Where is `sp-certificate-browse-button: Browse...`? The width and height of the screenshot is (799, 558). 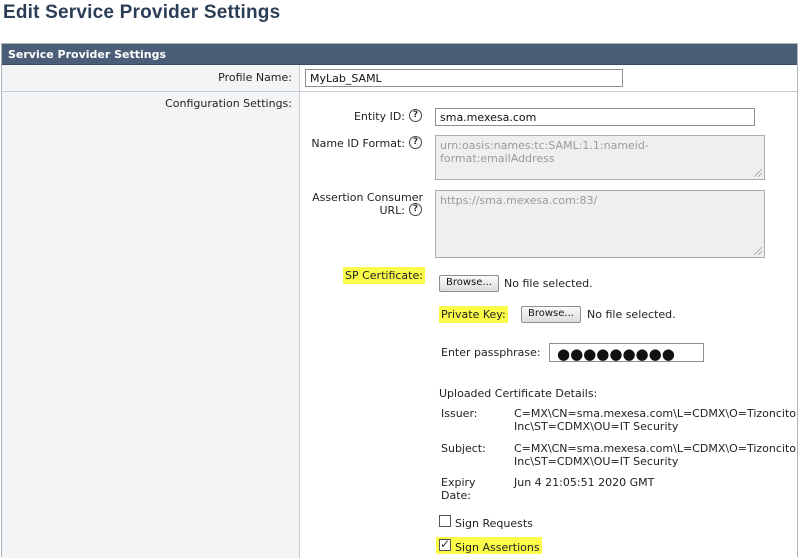 sp-certificate-browse-button: Browse... is located at coordinates (469, 283).